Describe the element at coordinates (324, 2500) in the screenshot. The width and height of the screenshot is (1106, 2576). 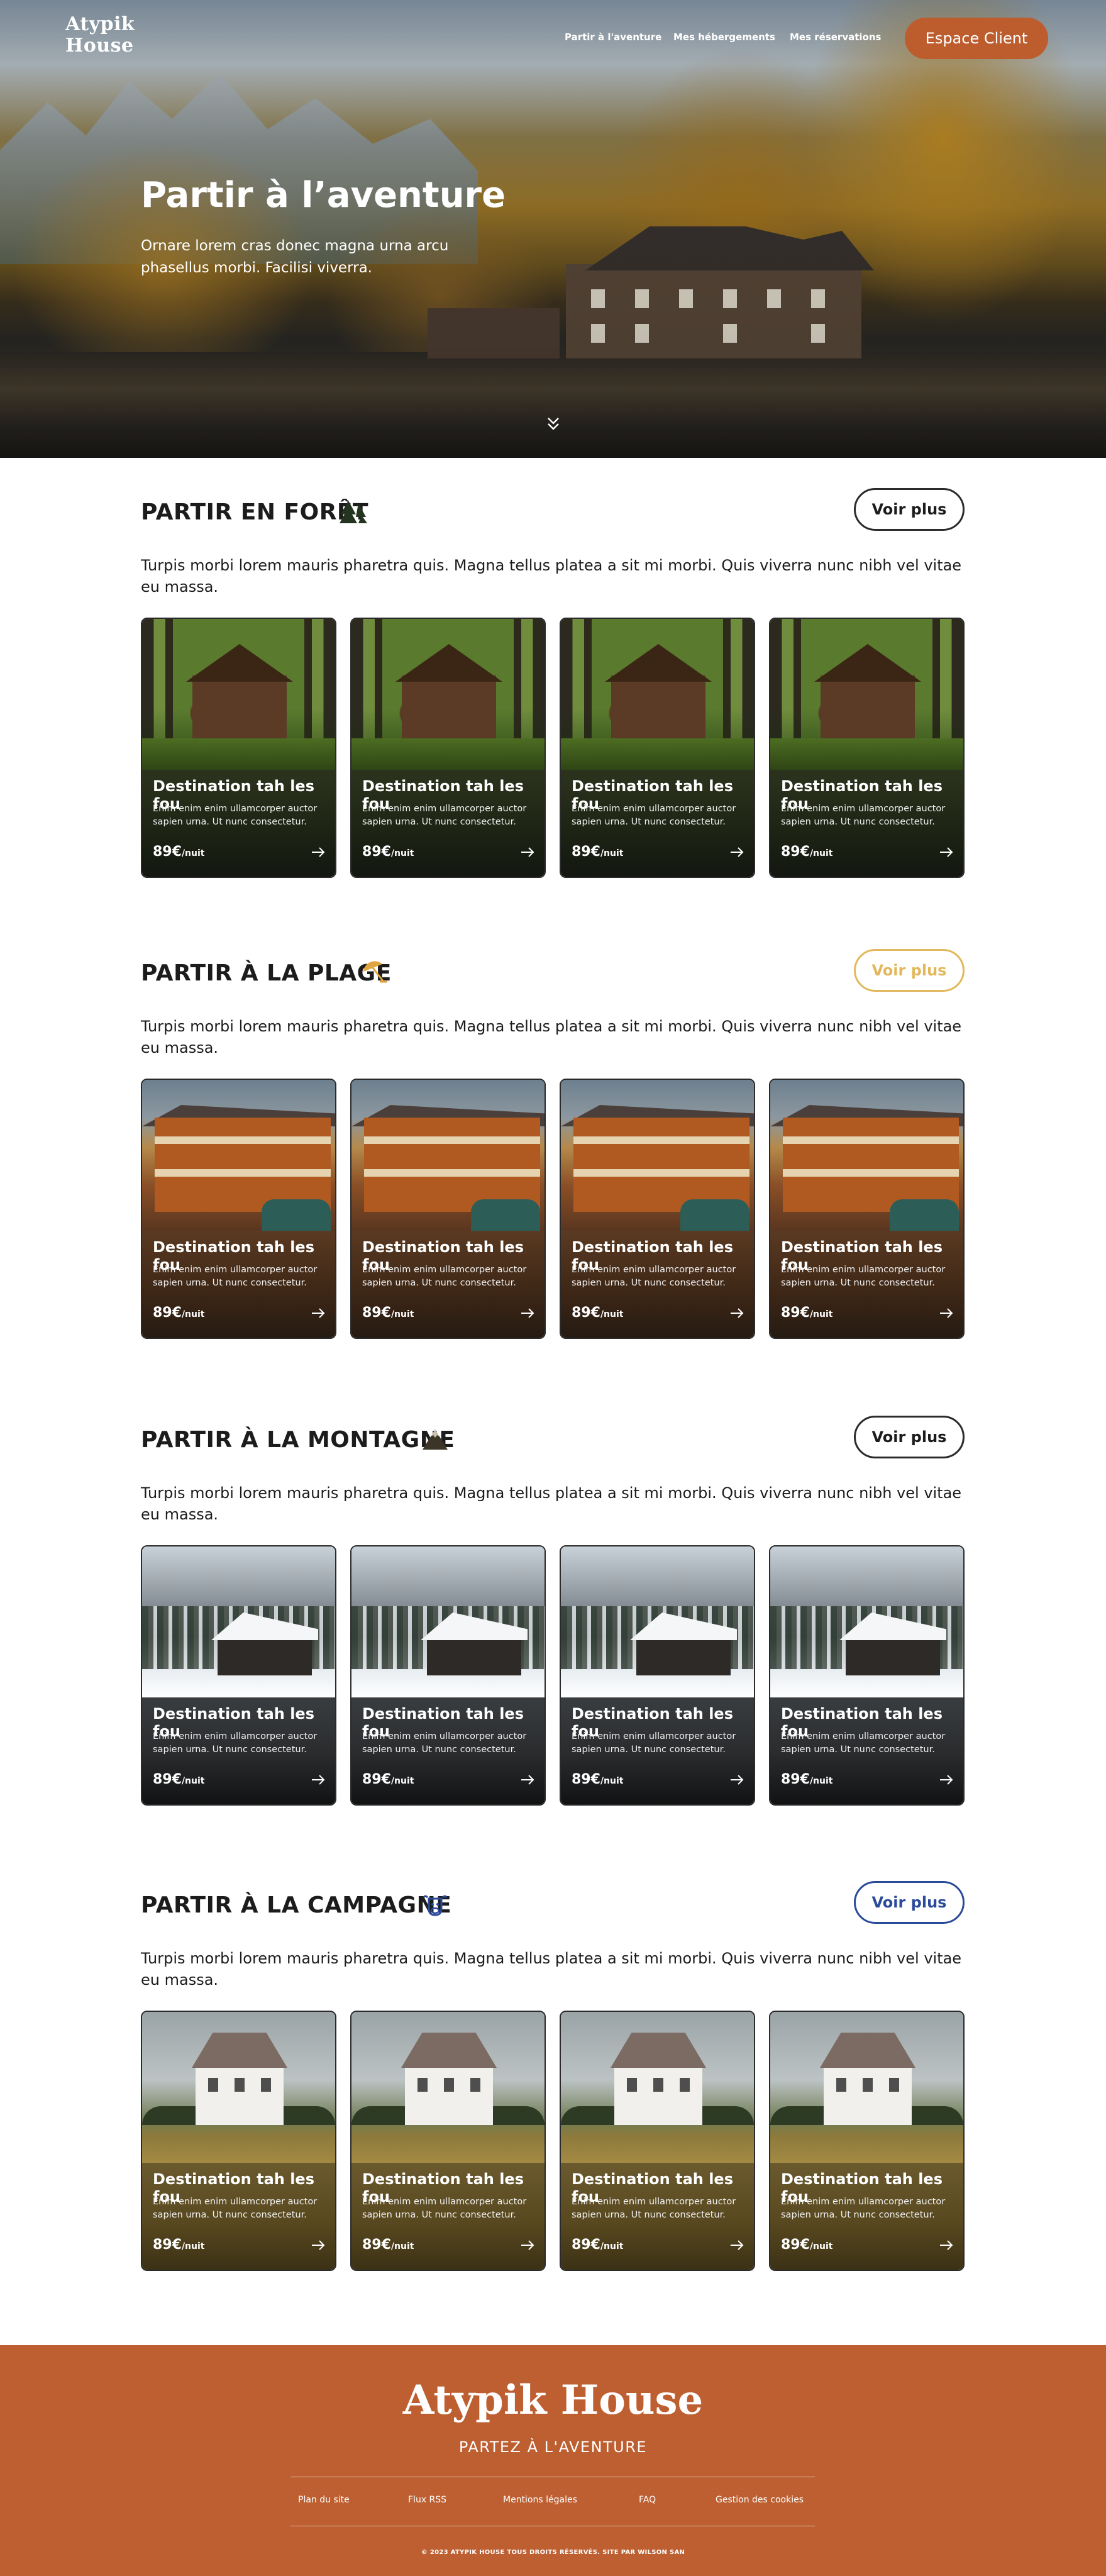
I see `footer-link-plan: Plan du site` at that location.